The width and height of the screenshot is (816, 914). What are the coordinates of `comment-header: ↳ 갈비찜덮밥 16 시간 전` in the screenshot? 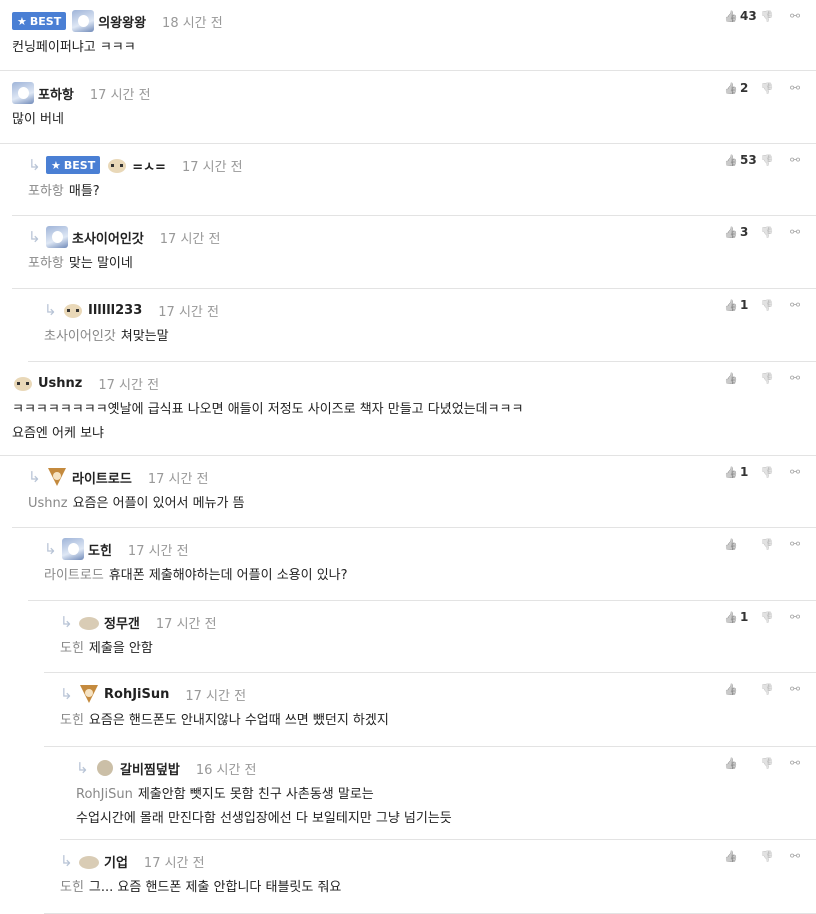 It's located at (166, 768).